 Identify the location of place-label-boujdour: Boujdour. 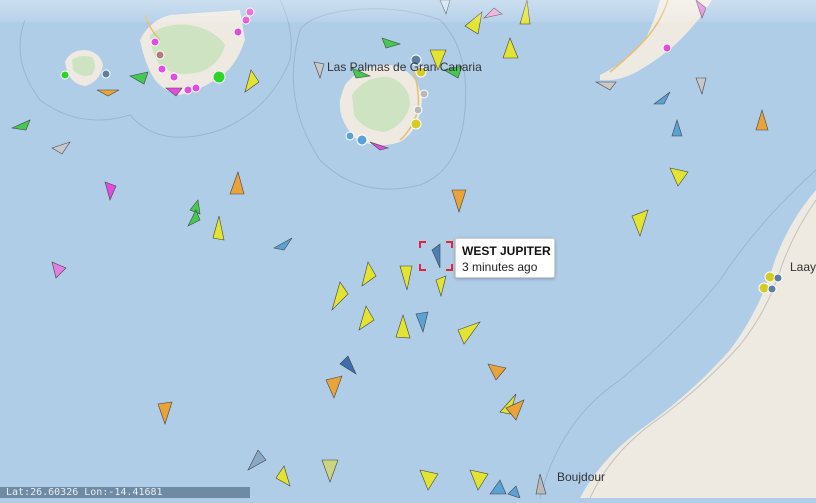
(581, 477).